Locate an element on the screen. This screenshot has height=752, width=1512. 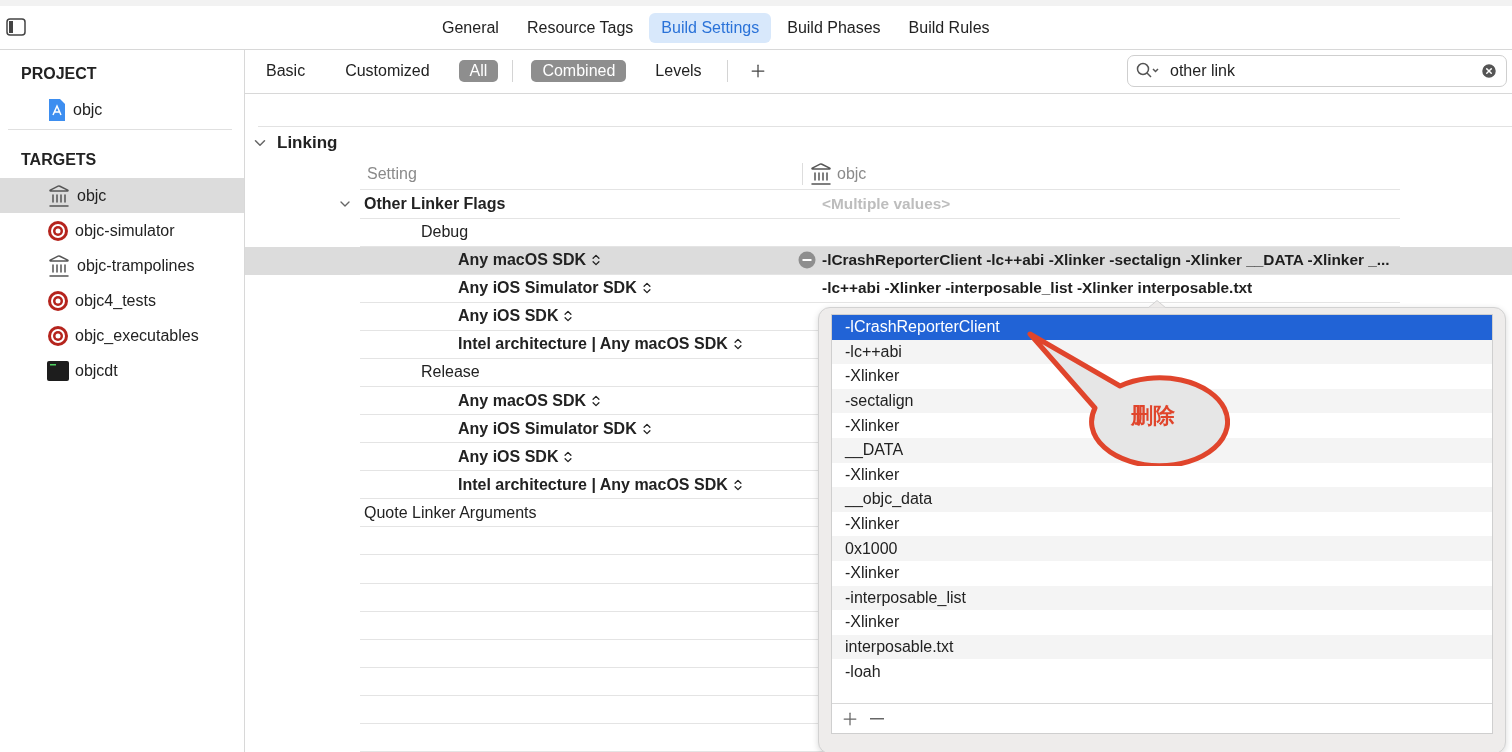
setting-name: Quote Linker Arguments is located at coordinates (450, 512).